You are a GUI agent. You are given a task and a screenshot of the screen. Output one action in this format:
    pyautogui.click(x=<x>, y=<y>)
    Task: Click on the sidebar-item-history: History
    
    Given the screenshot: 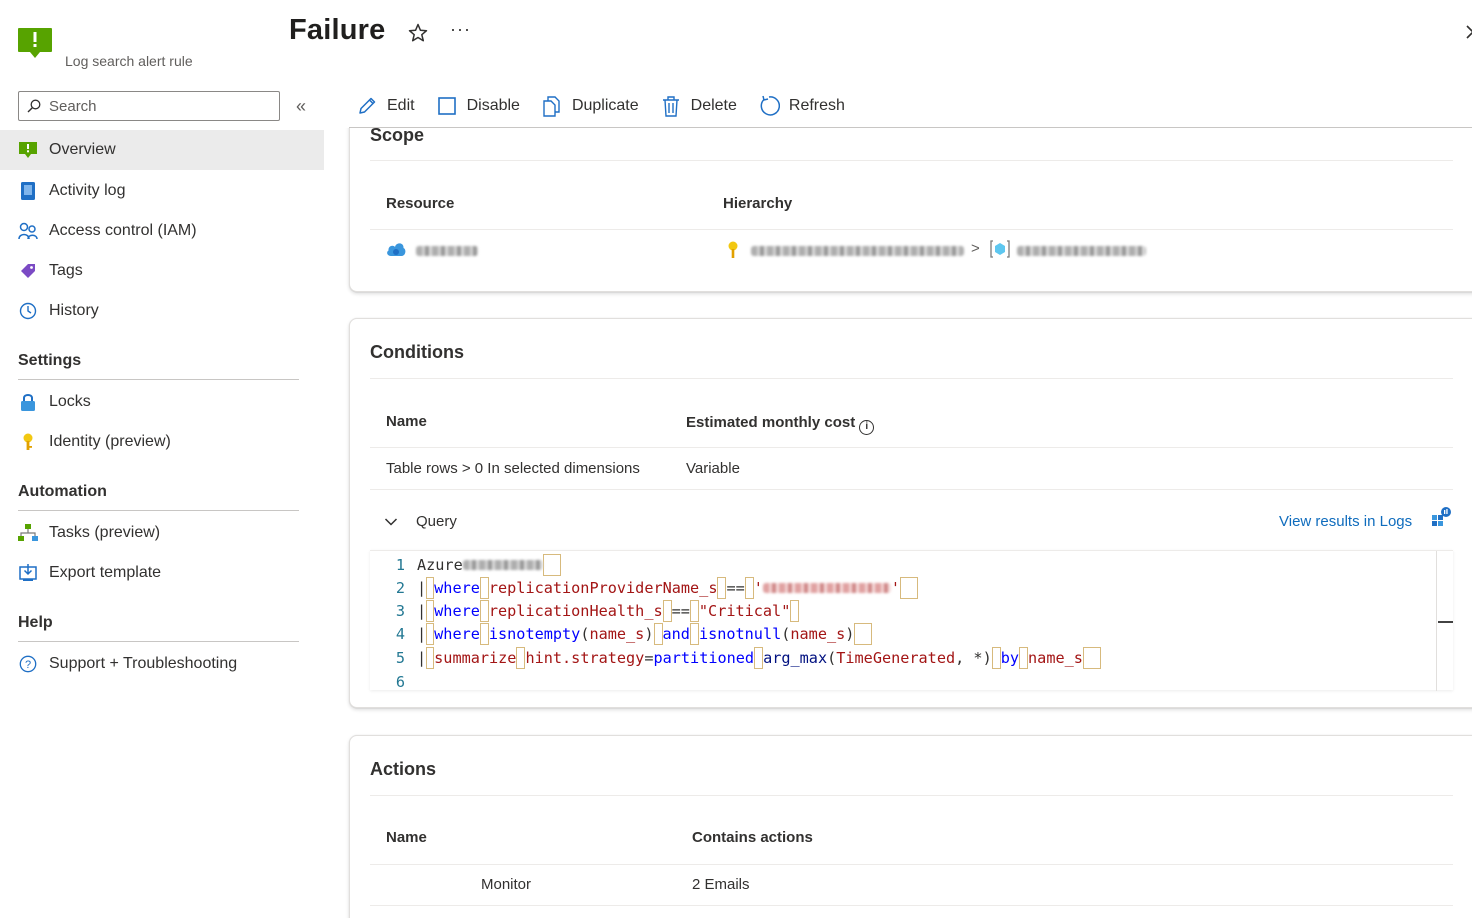 What is the action you would take?
    pyautogui.click(x=162, y=311)
    